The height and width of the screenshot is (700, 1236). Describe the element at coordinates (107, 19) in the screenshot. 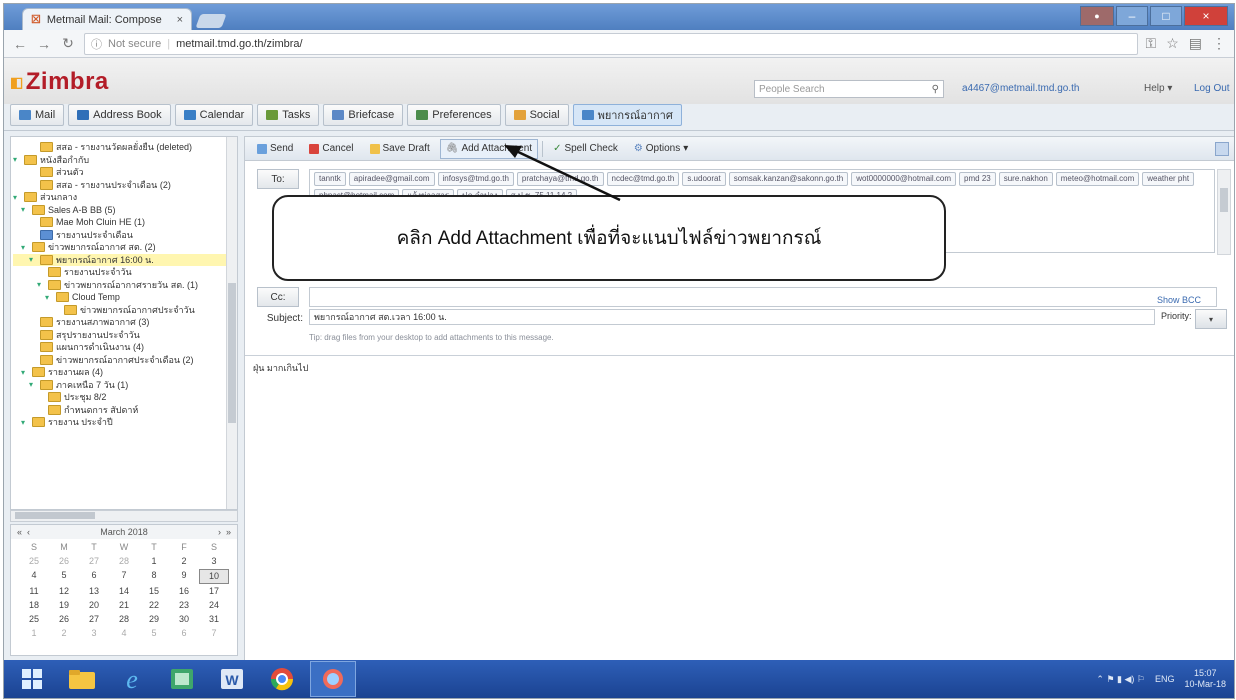

I see `browser-tab: ☒ Metmail Mail: Compose ×` at that location.